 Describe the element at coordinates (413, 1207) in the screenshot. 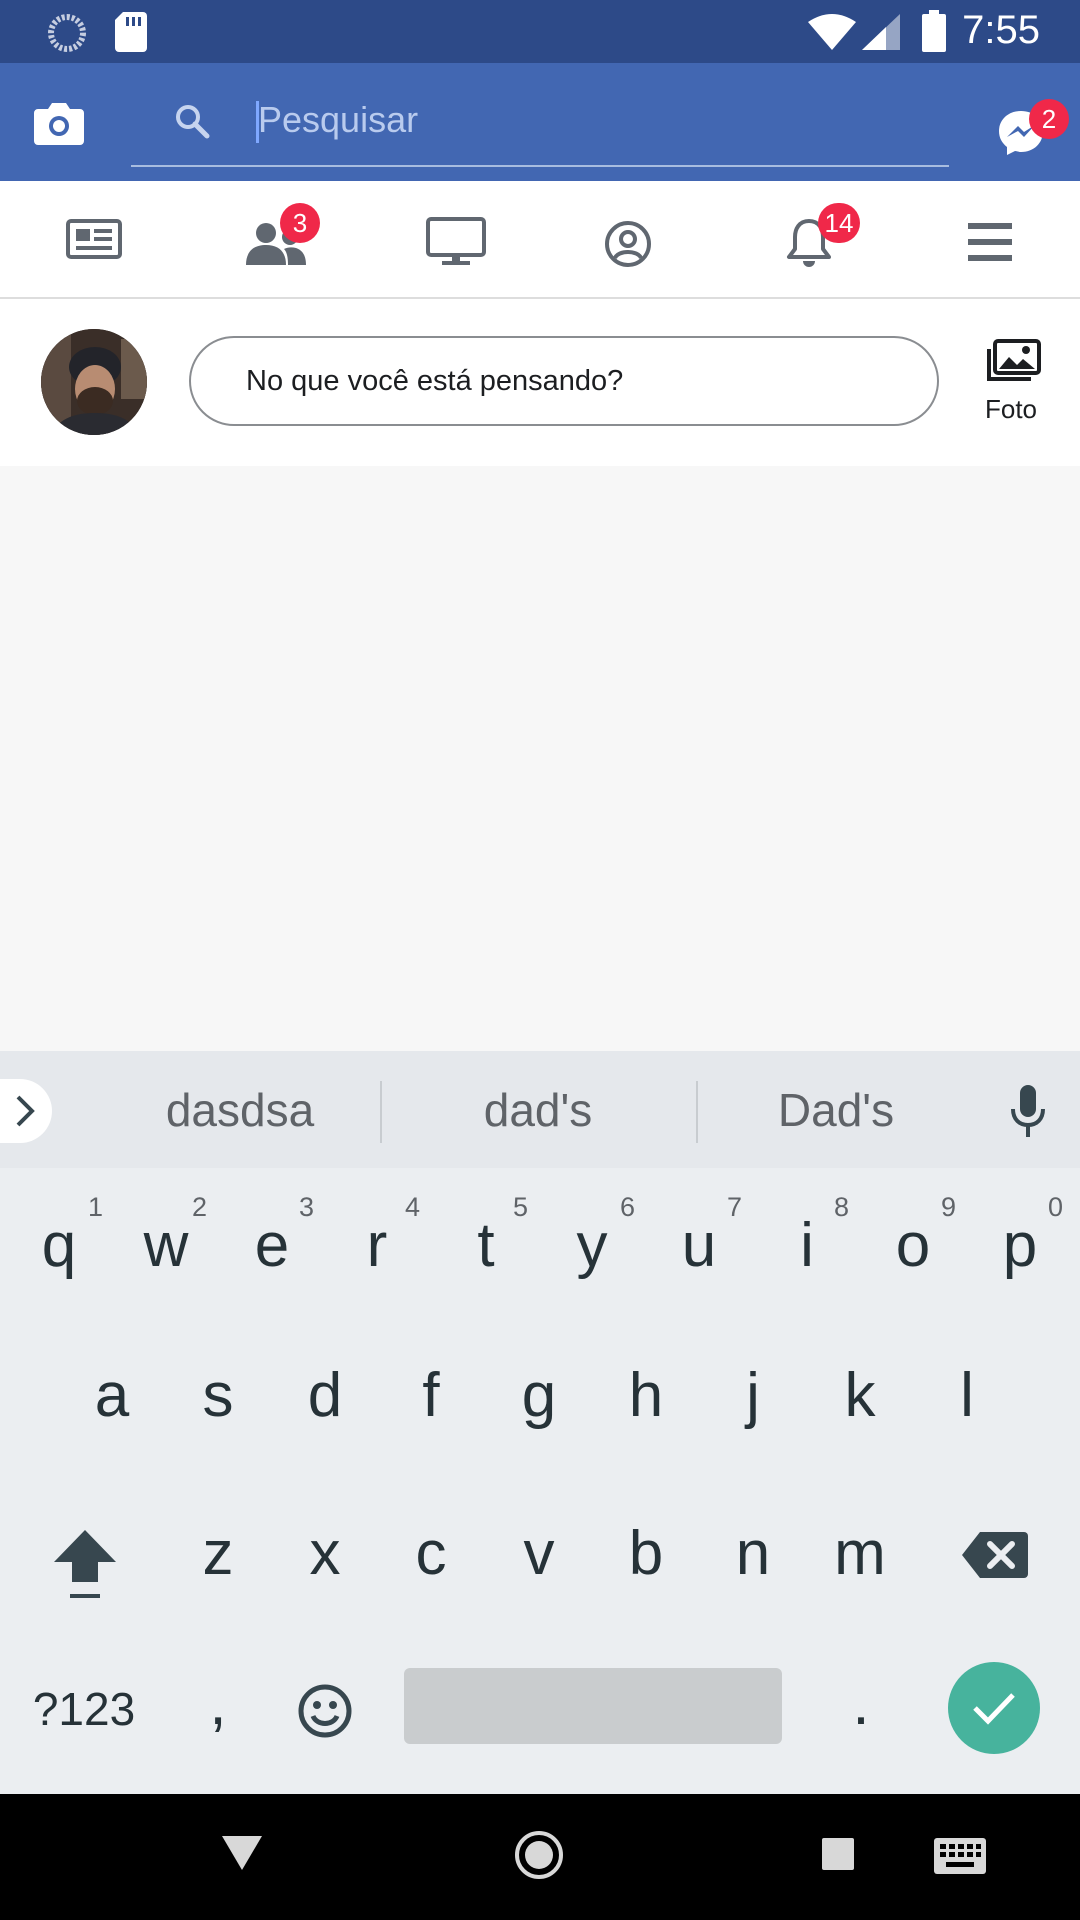

I see `key-hint: 4` at that location.